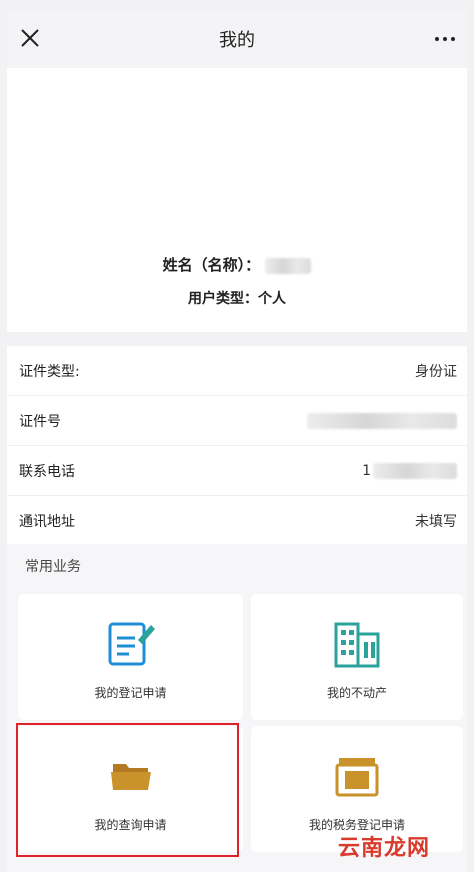 The width and height of the screenshot is (474, 872). I want to click on top-bar: 我的, so click(237, 39).